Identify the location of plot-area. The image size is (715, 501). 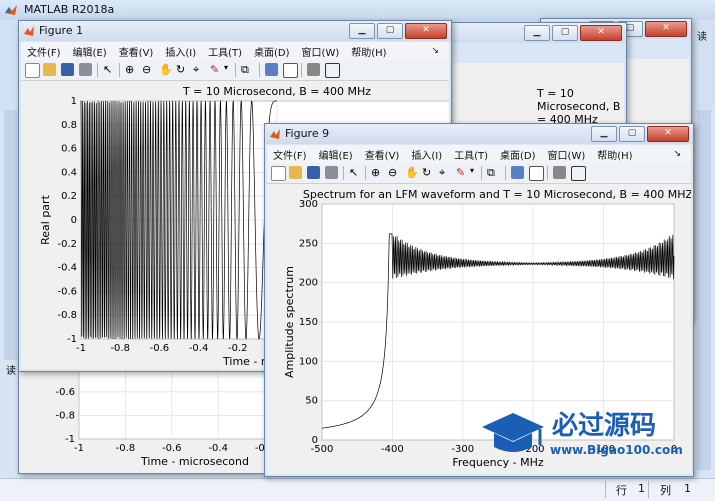
(195, 380).